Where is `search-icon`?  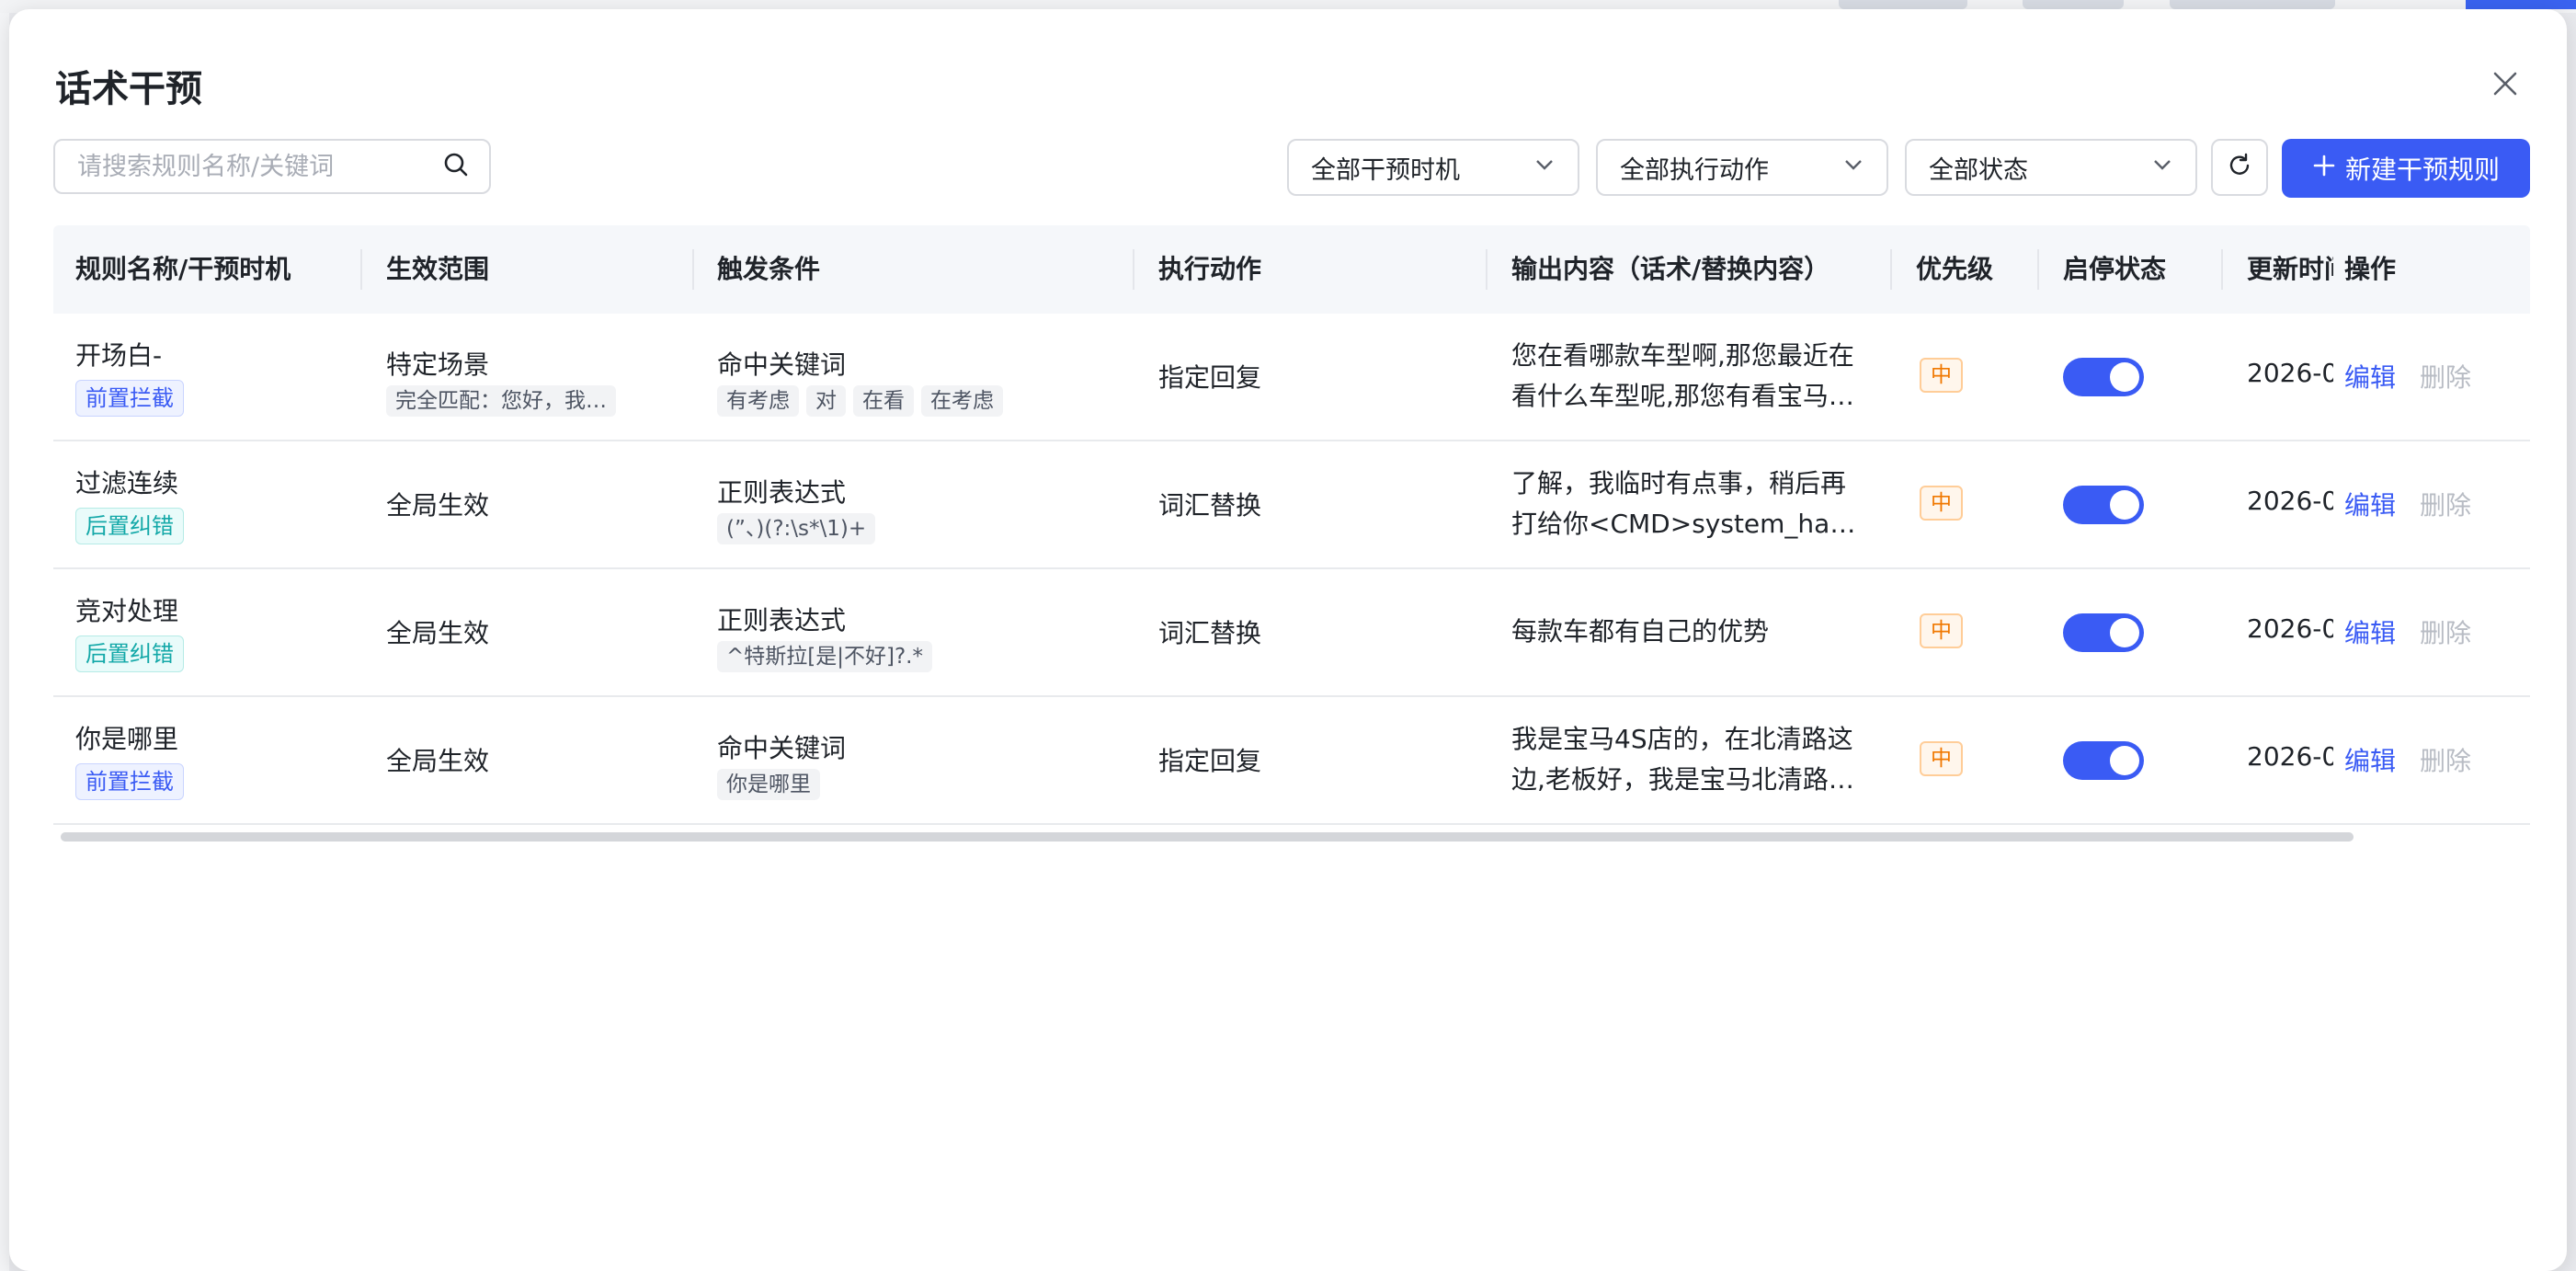
search-icon is located at coordinates (456, 167).